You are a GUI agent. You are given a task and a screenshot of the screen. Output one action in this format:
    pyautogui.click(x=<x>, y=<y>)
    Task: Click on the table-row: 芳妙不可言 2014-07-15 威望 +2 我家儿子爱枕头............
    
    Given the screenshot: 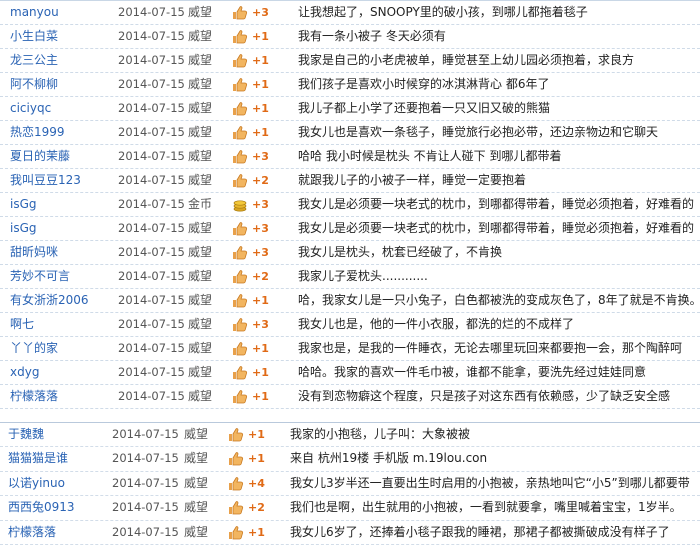 What is the action you would take?
    pyautogui.click(x=350, y=277)
    